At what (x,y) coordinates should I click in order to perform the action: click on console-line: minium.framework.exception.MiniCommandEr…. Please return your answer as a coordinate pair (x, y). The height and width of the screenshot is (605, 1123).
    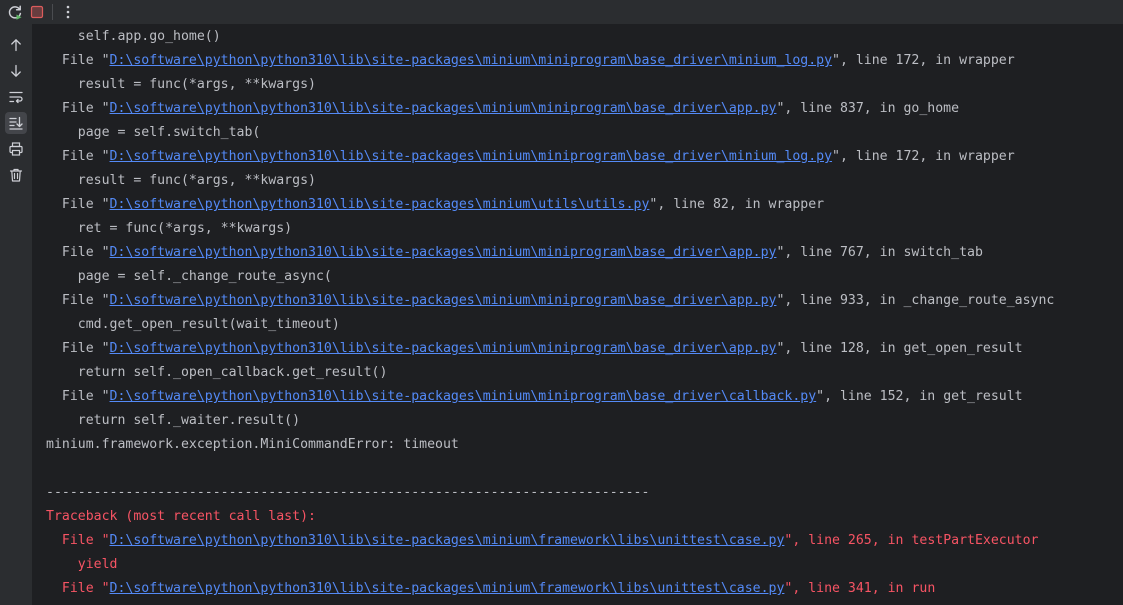
    Looking at the image, I should click on (584, 445).